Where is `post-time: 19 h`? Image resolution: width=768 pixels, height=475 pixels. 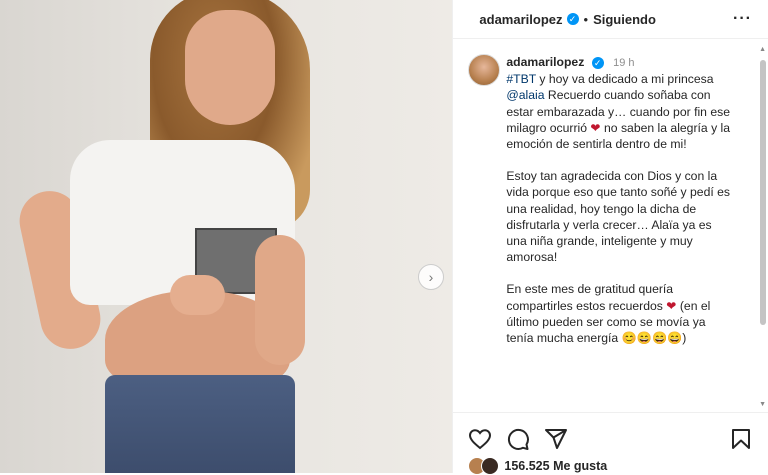
post-time: 19 h is located at coordinates (623, 63).